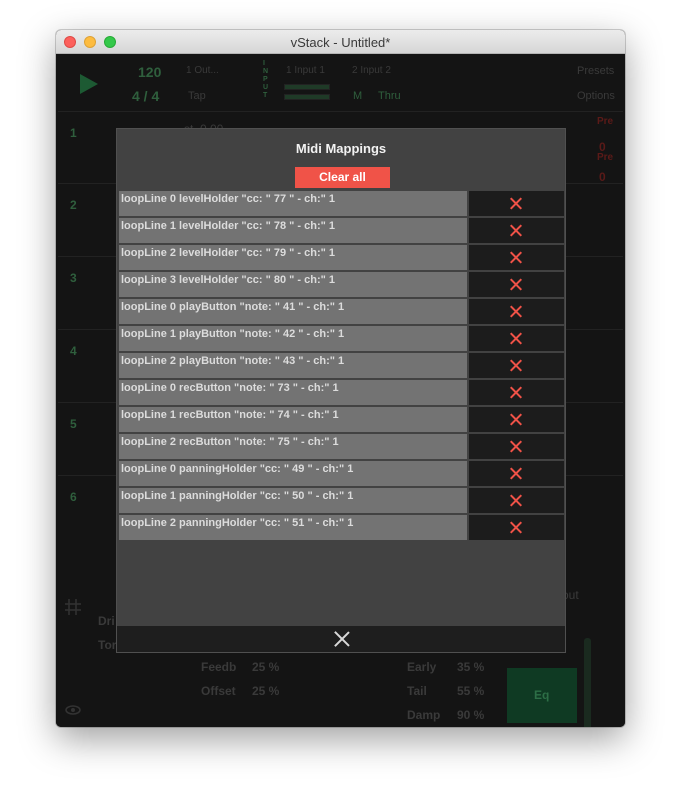  Describe the element at coordinates (73, 424) in the screenshot. I see `track-number: 5` at that location.